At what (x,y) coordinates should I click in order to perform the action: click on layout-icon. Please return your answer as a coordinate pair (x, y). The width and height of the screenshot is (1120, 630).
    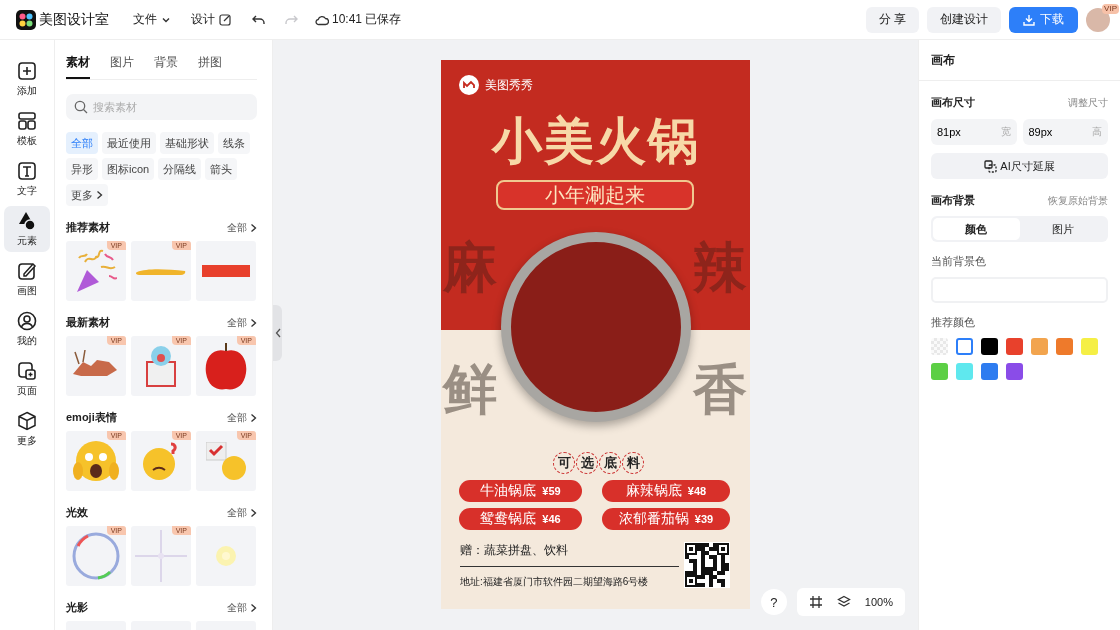
    Looking at the image, I should click on (27, 120).